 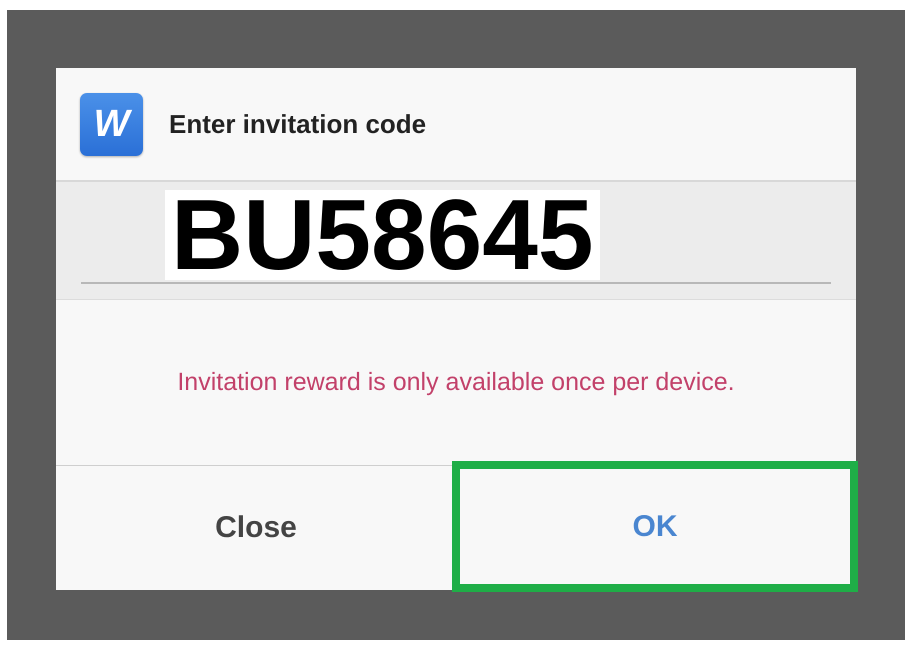 I want to click on message-text: Invitation reward is only available once per device., so click(x=456, y=382).